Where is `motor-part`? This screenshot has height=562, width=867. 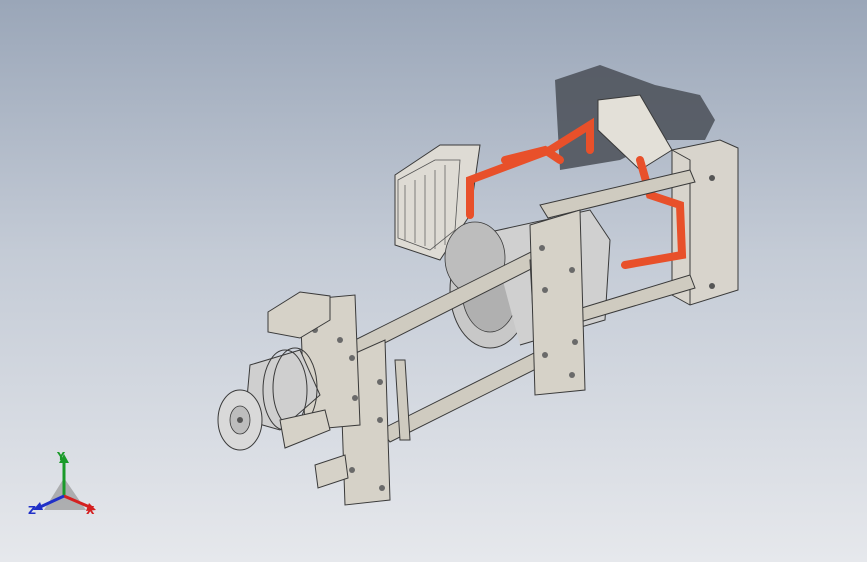 motor-part is located at coordinates (527, 279).